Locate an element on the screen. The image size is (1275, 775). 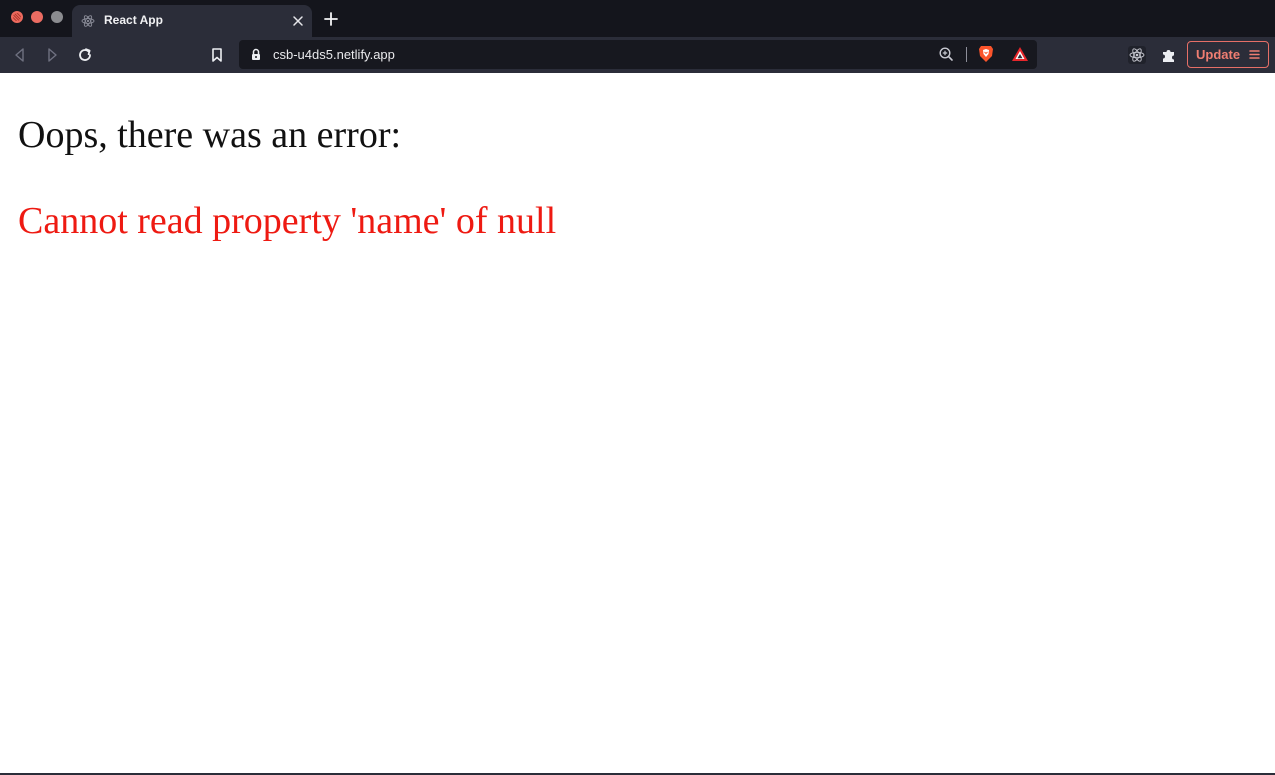
new-tab-icon is located at coordinates (331, 19).